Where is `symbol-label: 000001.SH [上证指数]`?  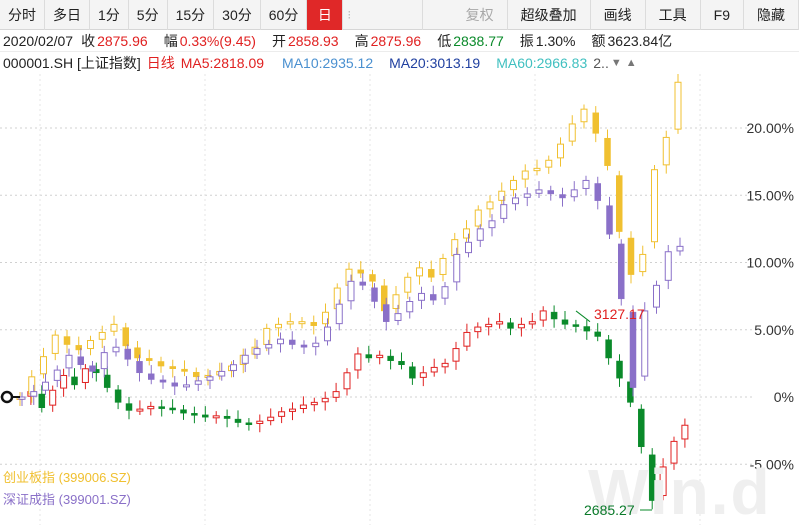
symbol-label: 000001.SH [上证指数] is located at coordinates (72, 63).